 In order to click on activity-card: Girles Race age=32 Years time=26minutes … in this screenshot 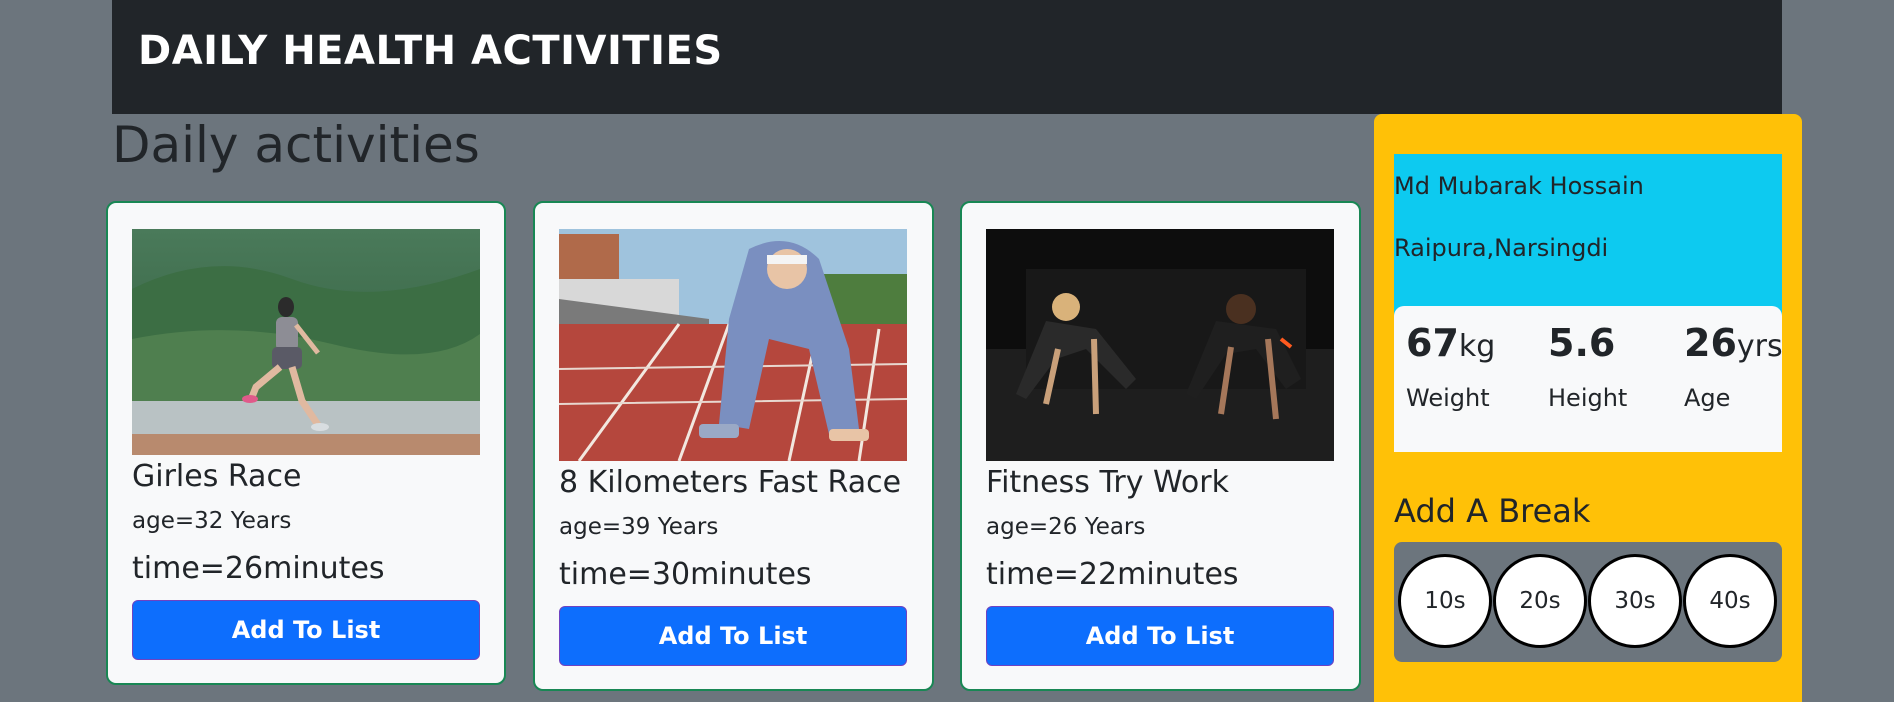, I will do `click(306, 443)`.